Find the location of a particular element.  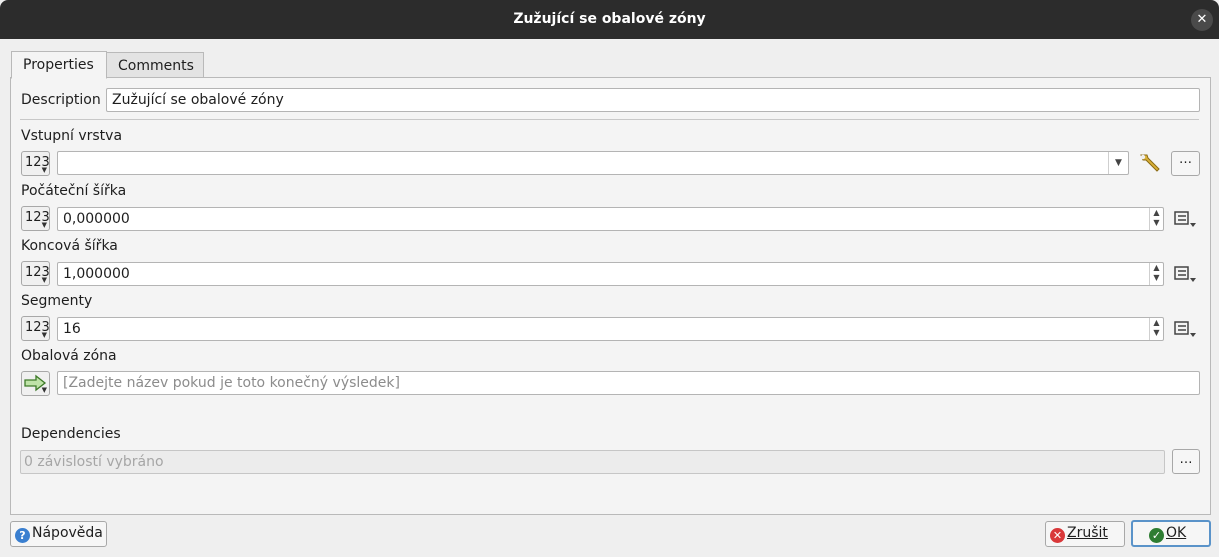

description-label: Description is located at coordinates (61, 100).